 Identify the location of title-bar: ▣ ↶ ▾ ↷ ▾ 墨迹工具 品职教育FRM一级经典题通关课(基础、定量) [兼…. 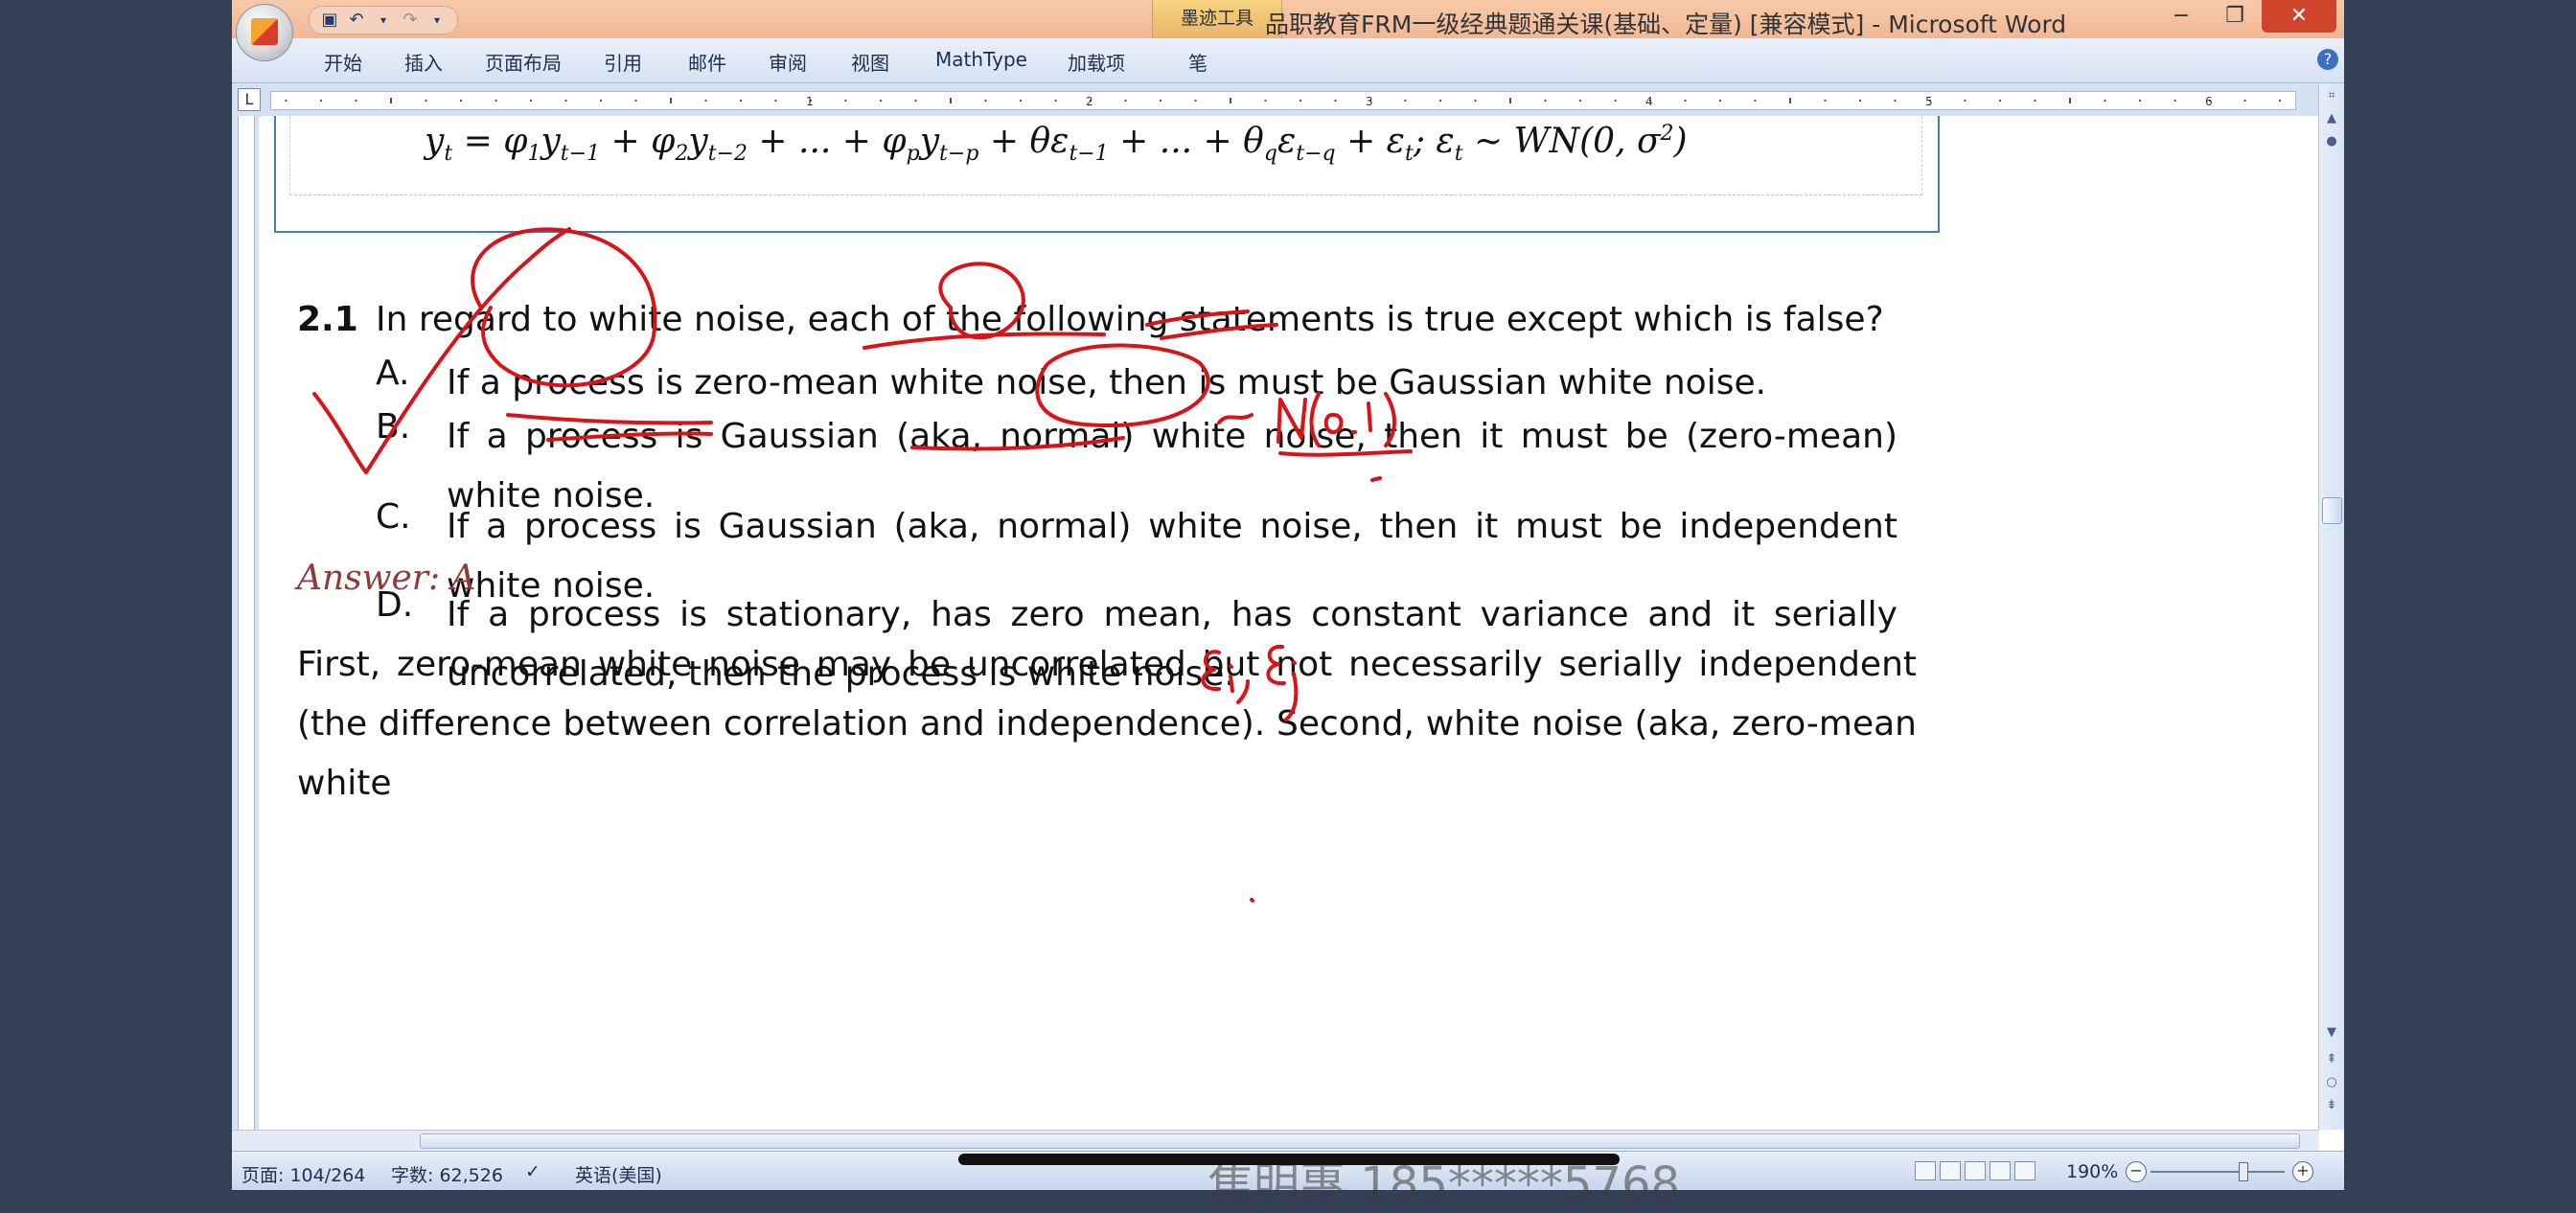
(1288, 30).